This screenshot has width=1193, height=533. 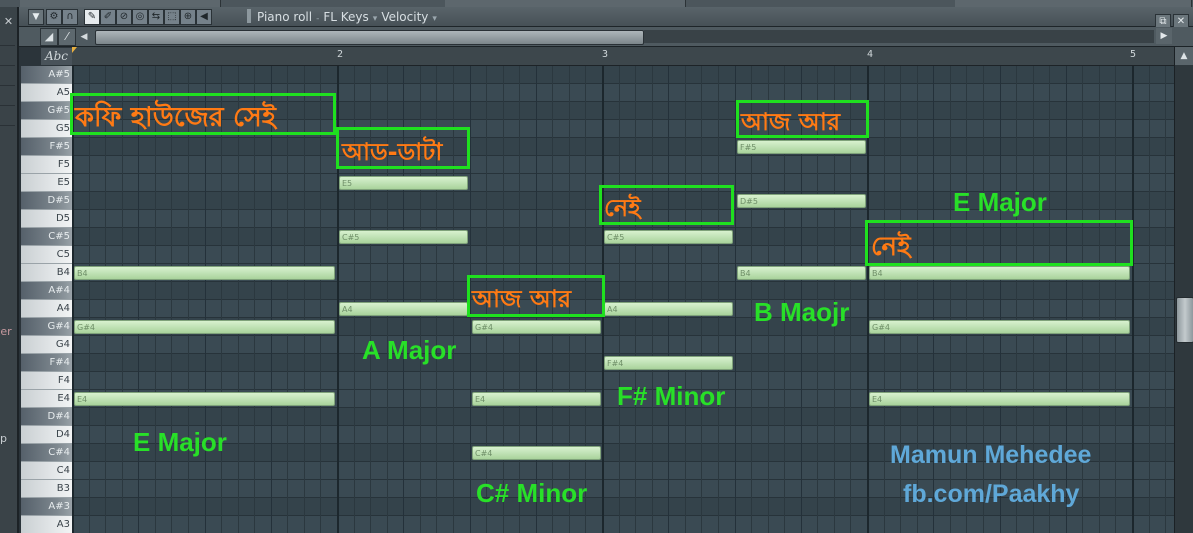 What do you see at coordinates (745, 273) in the screenshot?
I see `note-label: B4` at bounding box center [745, 273].